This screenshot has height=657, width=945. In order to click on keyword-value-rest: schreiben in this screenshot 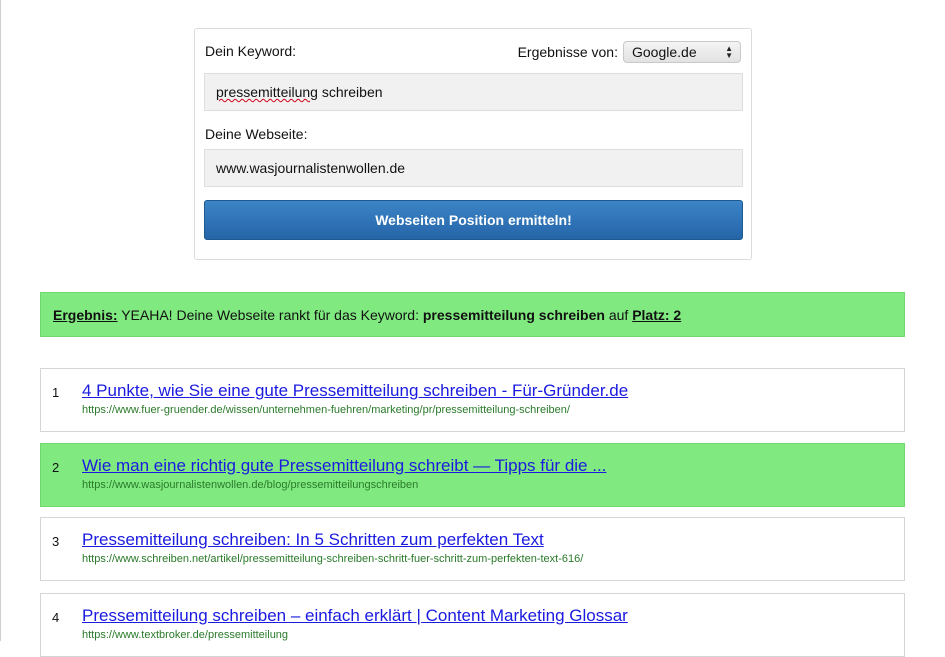, I will do `click(350, 92)`.